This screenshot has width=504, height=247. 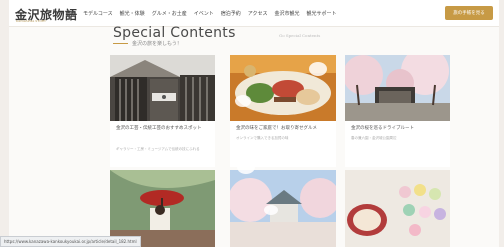 I want to click on travel-notebook-button: 旅の手帳を見る, so click(x=469, y=13).